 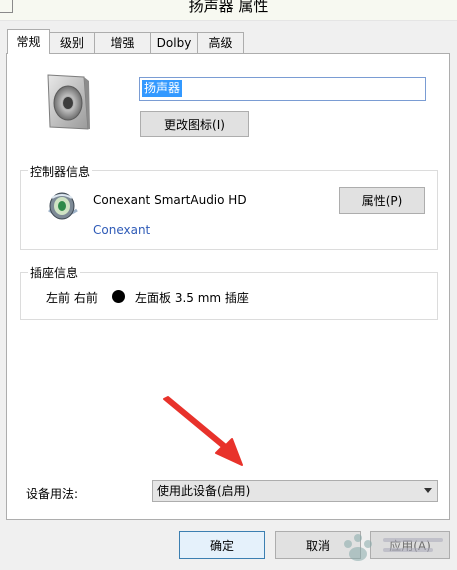 I want to click on controller-name: Conexant SmartAudio HD, so click(x=170, y=200).